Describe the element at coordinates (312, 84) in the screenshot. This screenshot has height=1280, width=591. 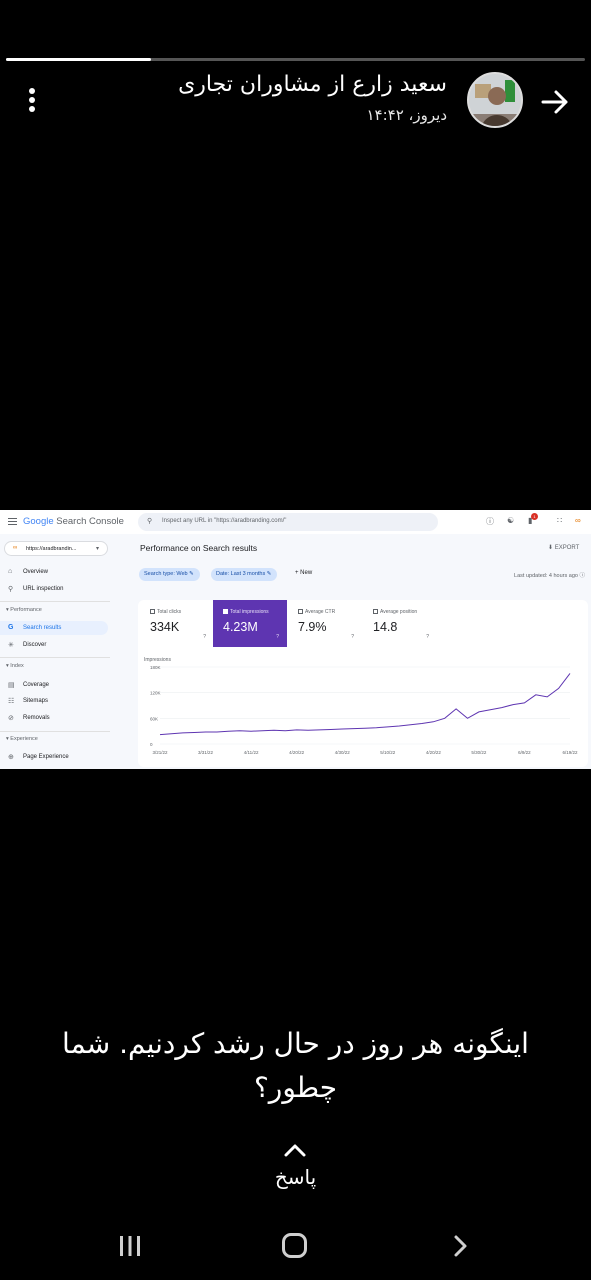
I see `story-title: سعید زارع از مشاوران تجاری` at that location.